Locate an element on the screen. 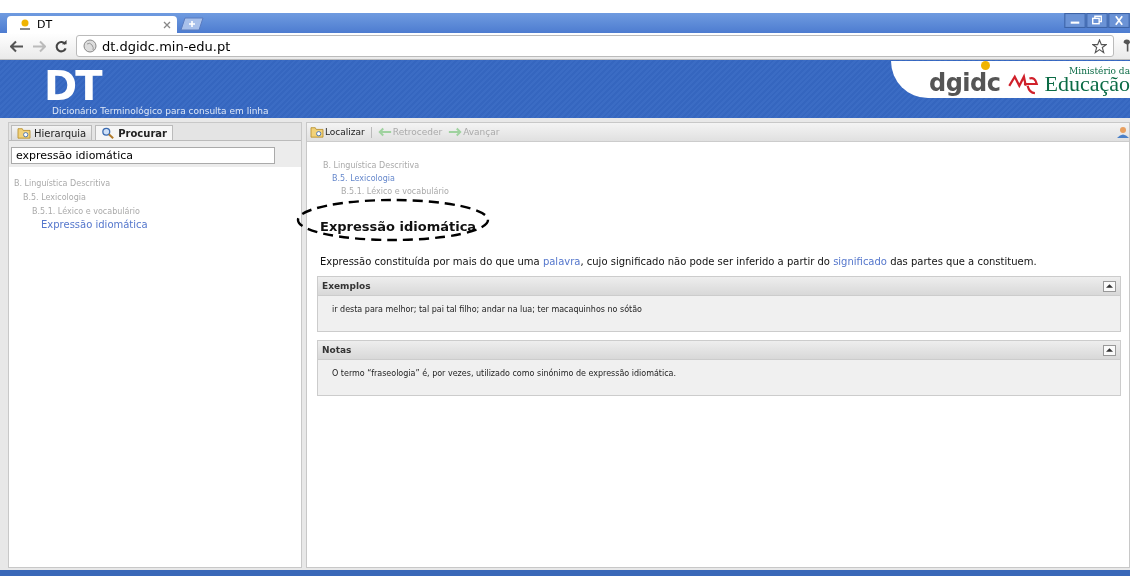 Image resolution: width=1130 pixels, height=576 pixels. back-arrow-icon is located at coordinates (384, 132).